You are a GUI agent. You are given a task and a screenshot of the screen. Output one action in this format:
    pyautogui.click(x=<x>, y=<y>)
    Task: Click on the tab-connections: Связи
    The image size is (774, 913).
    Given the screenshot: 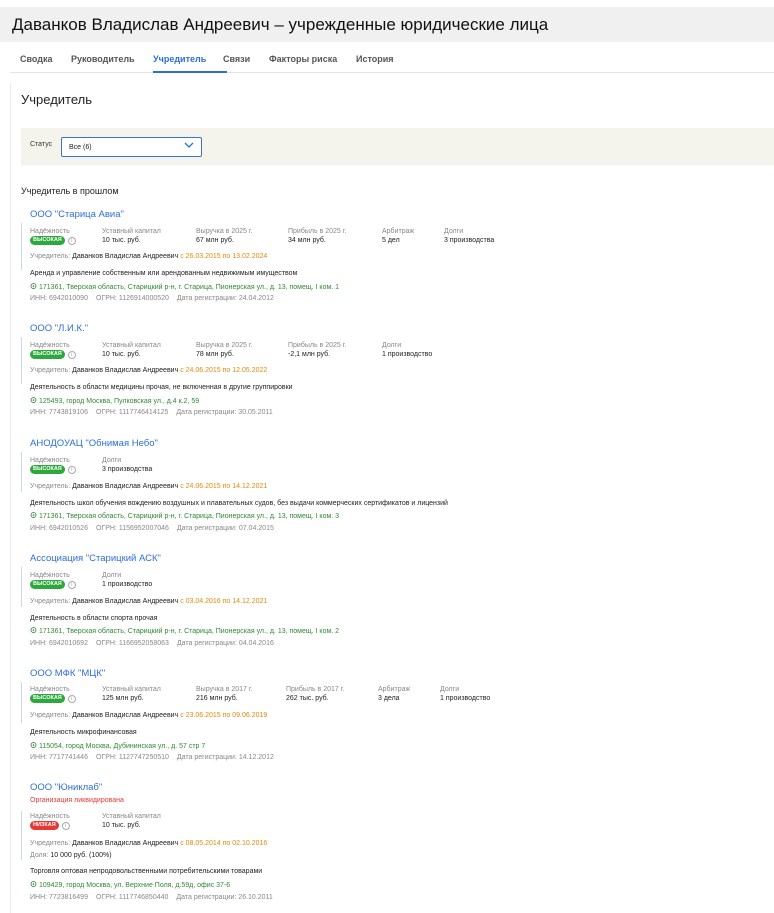 What is the action you would take?
    pyautogui.click(x=236, y=59)
    